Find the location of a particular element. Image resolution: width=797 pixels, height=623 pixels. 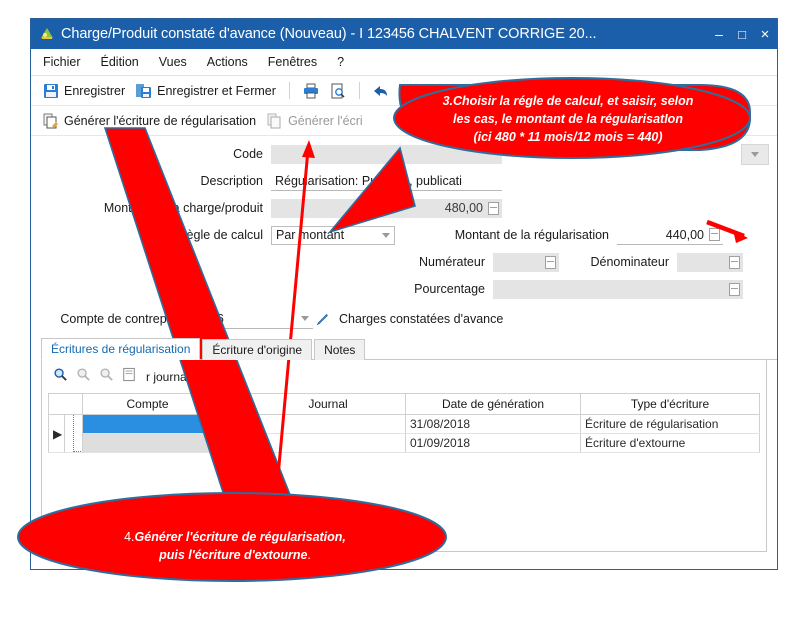

adjustment-amount-label: Montant de la régularisation is located at coordinates (531, 235).